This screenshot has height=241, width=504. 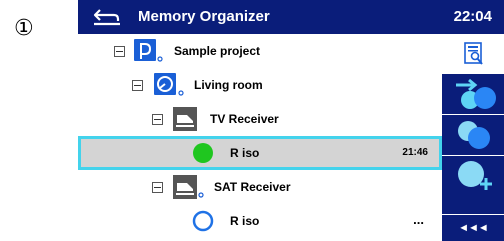 I want to click on room-icon, so click(x=169, y=84).